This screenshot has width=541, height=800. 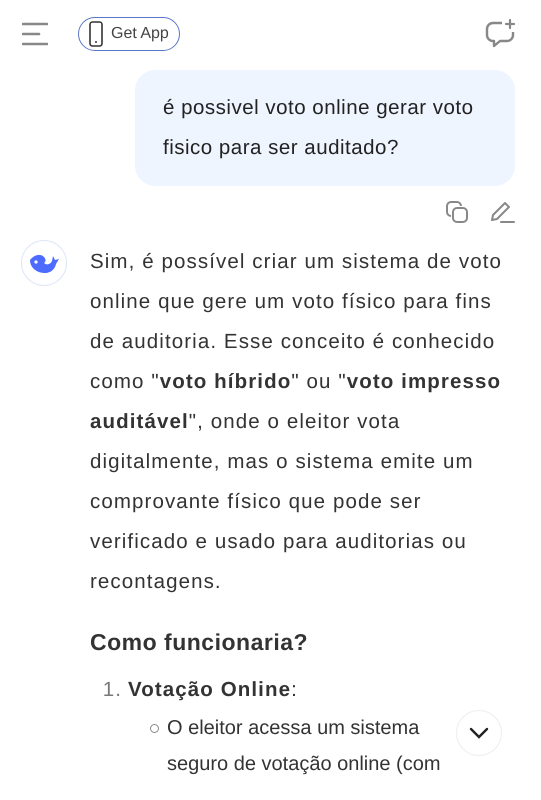 What do you see at coordinates (457, 212) in the screenshot?
I see `copy-icon` at bounding box center [457, 212].